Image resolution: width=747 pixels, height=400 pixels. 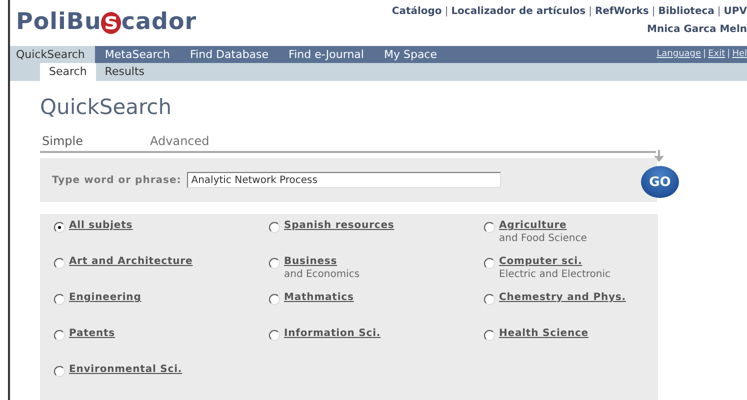 I want to click on user-name: Mnica Garca Meln, so click(x=697, y=29).